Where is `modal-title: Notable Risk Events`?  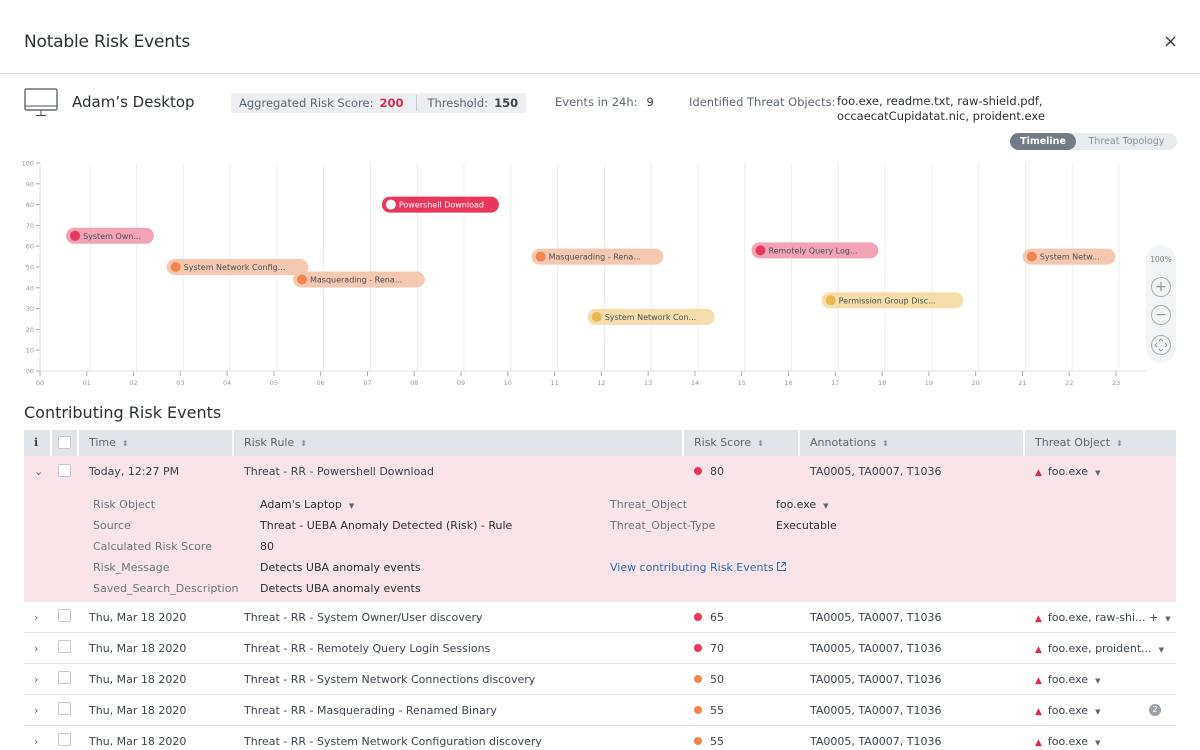
modal-title: Notable Risk Events is located at coordinates (107, 42).